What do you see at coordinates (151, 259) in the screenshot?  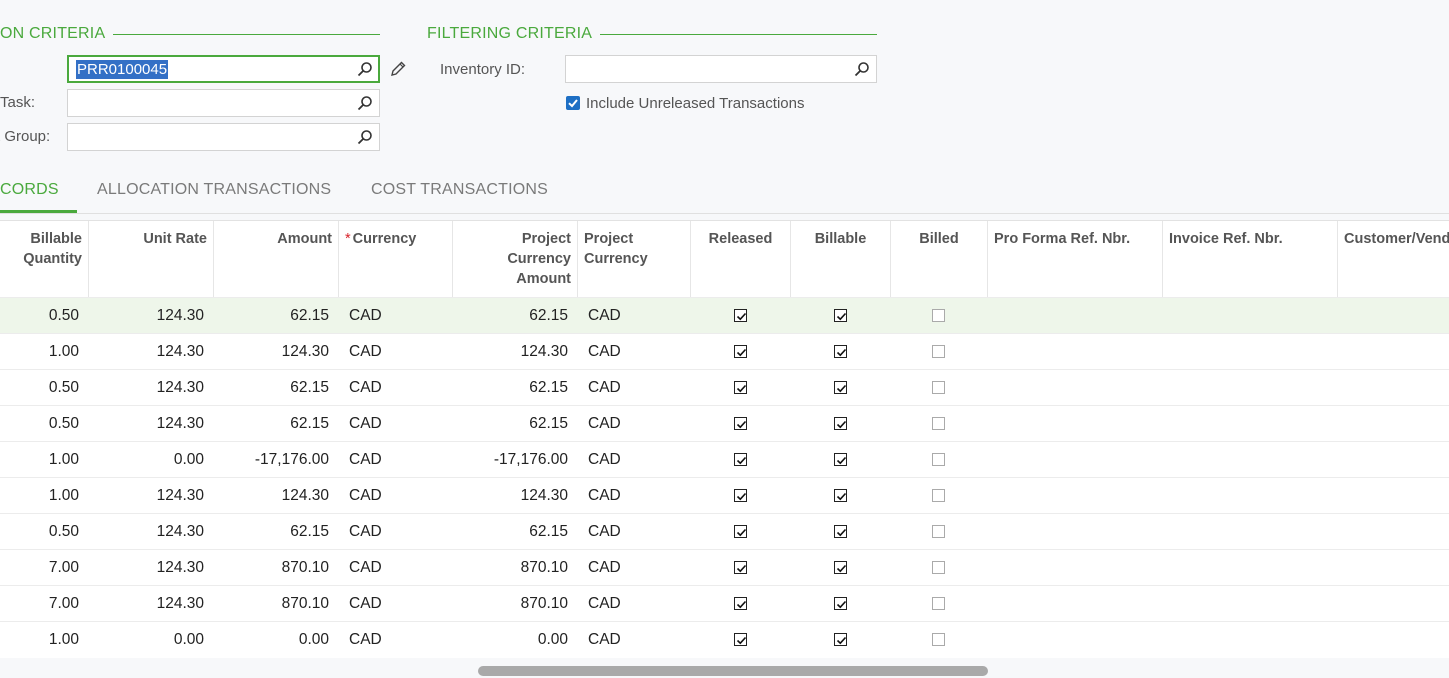 I see `col-unit-rate: Unit Rate` at bounding box center [151, 259].